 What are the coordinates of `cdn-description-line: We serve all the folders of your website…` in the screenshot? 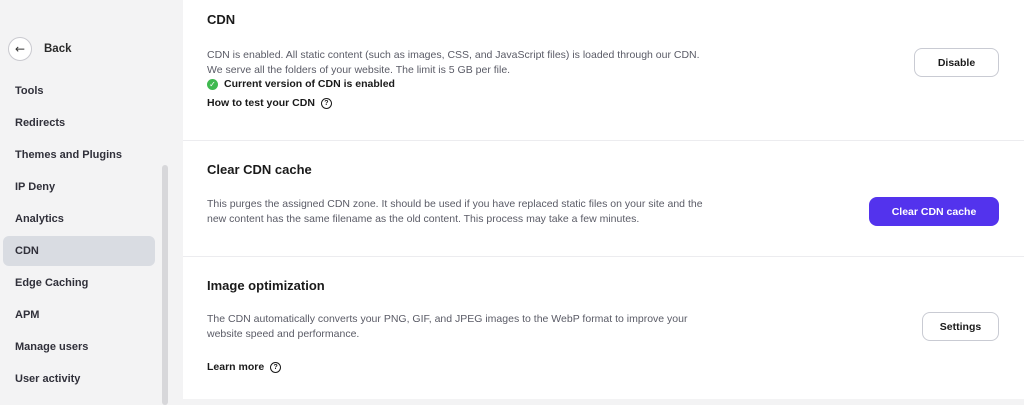 It's located at (359, 70).